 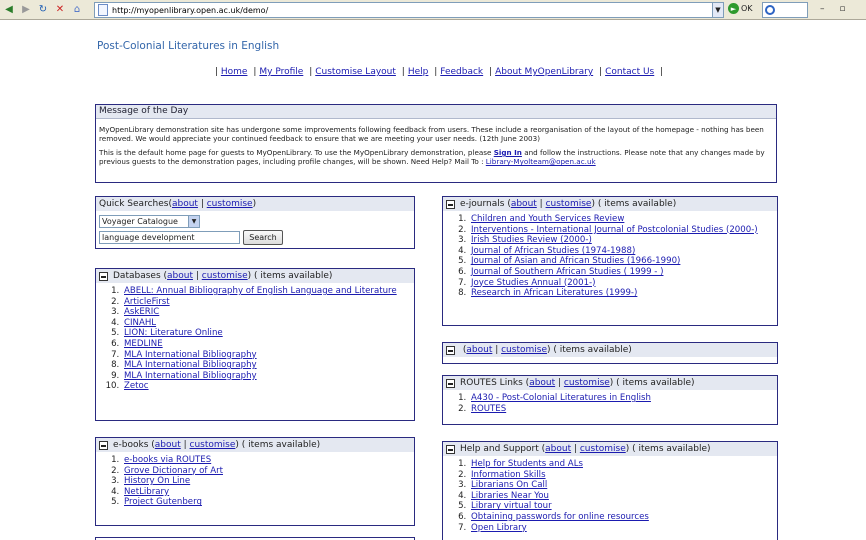 I want to click on home-icon: ⌂, so click(x=77, y=10).